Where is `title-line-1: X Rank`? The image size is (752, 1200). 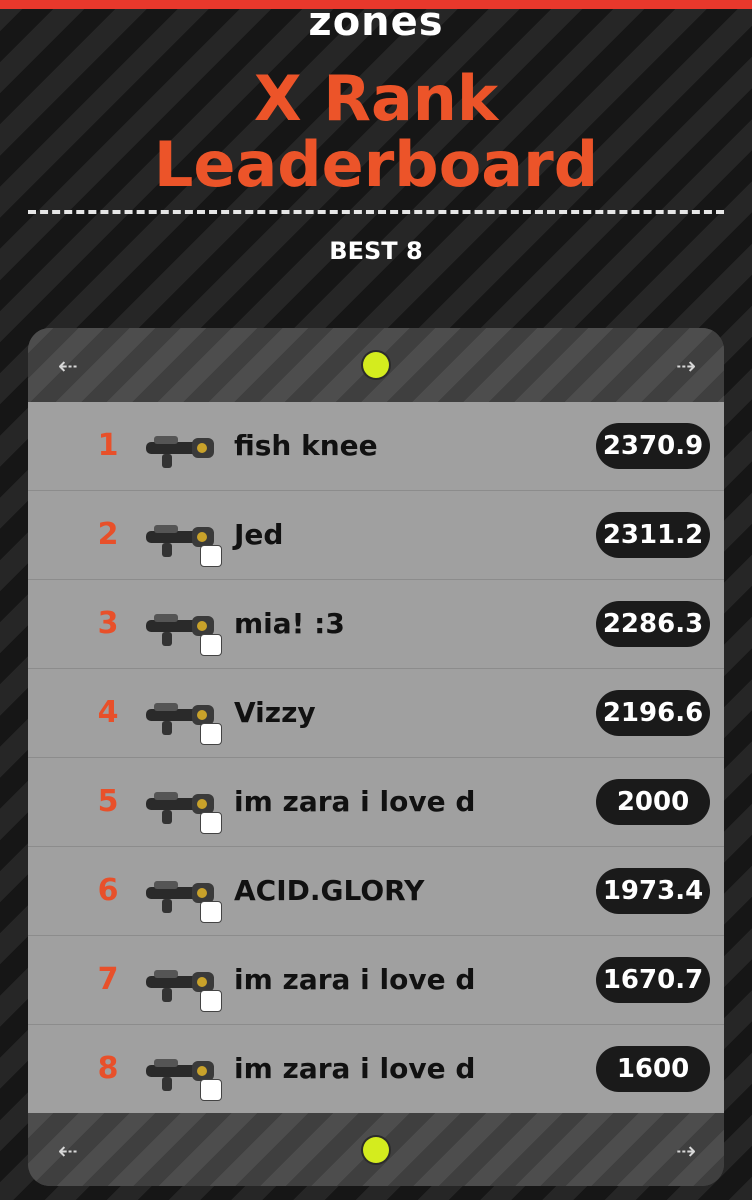 title-line-1: X Rank is located at coordinates (376, 98).